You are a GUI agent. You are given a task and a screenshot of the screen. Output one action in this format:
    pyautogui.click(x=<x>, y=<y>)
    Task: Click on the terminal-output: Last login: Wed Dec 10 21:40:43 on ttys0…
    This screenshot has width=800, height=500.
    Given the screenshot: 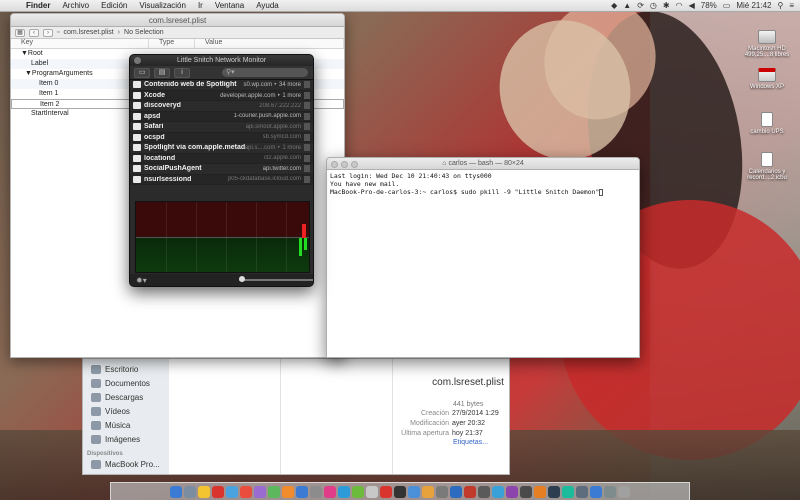 What is the action you would take?
    pyautogui.click(x=483, y=184)
    